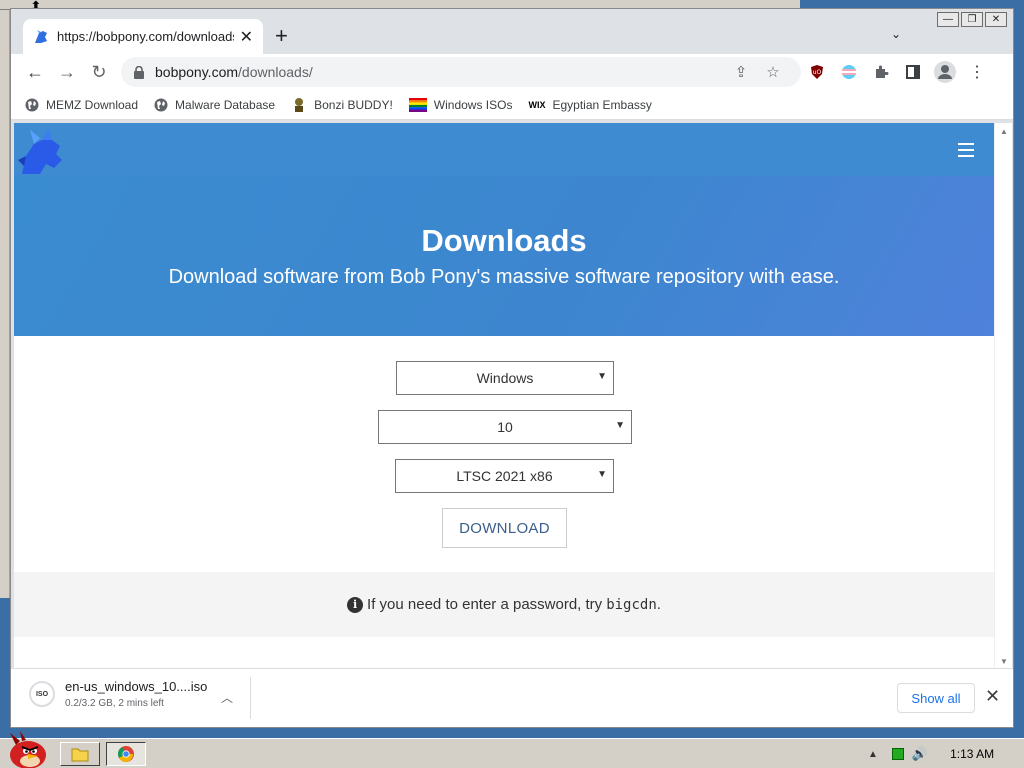  I want to click on page-title: Downloads, so click(504, 240).